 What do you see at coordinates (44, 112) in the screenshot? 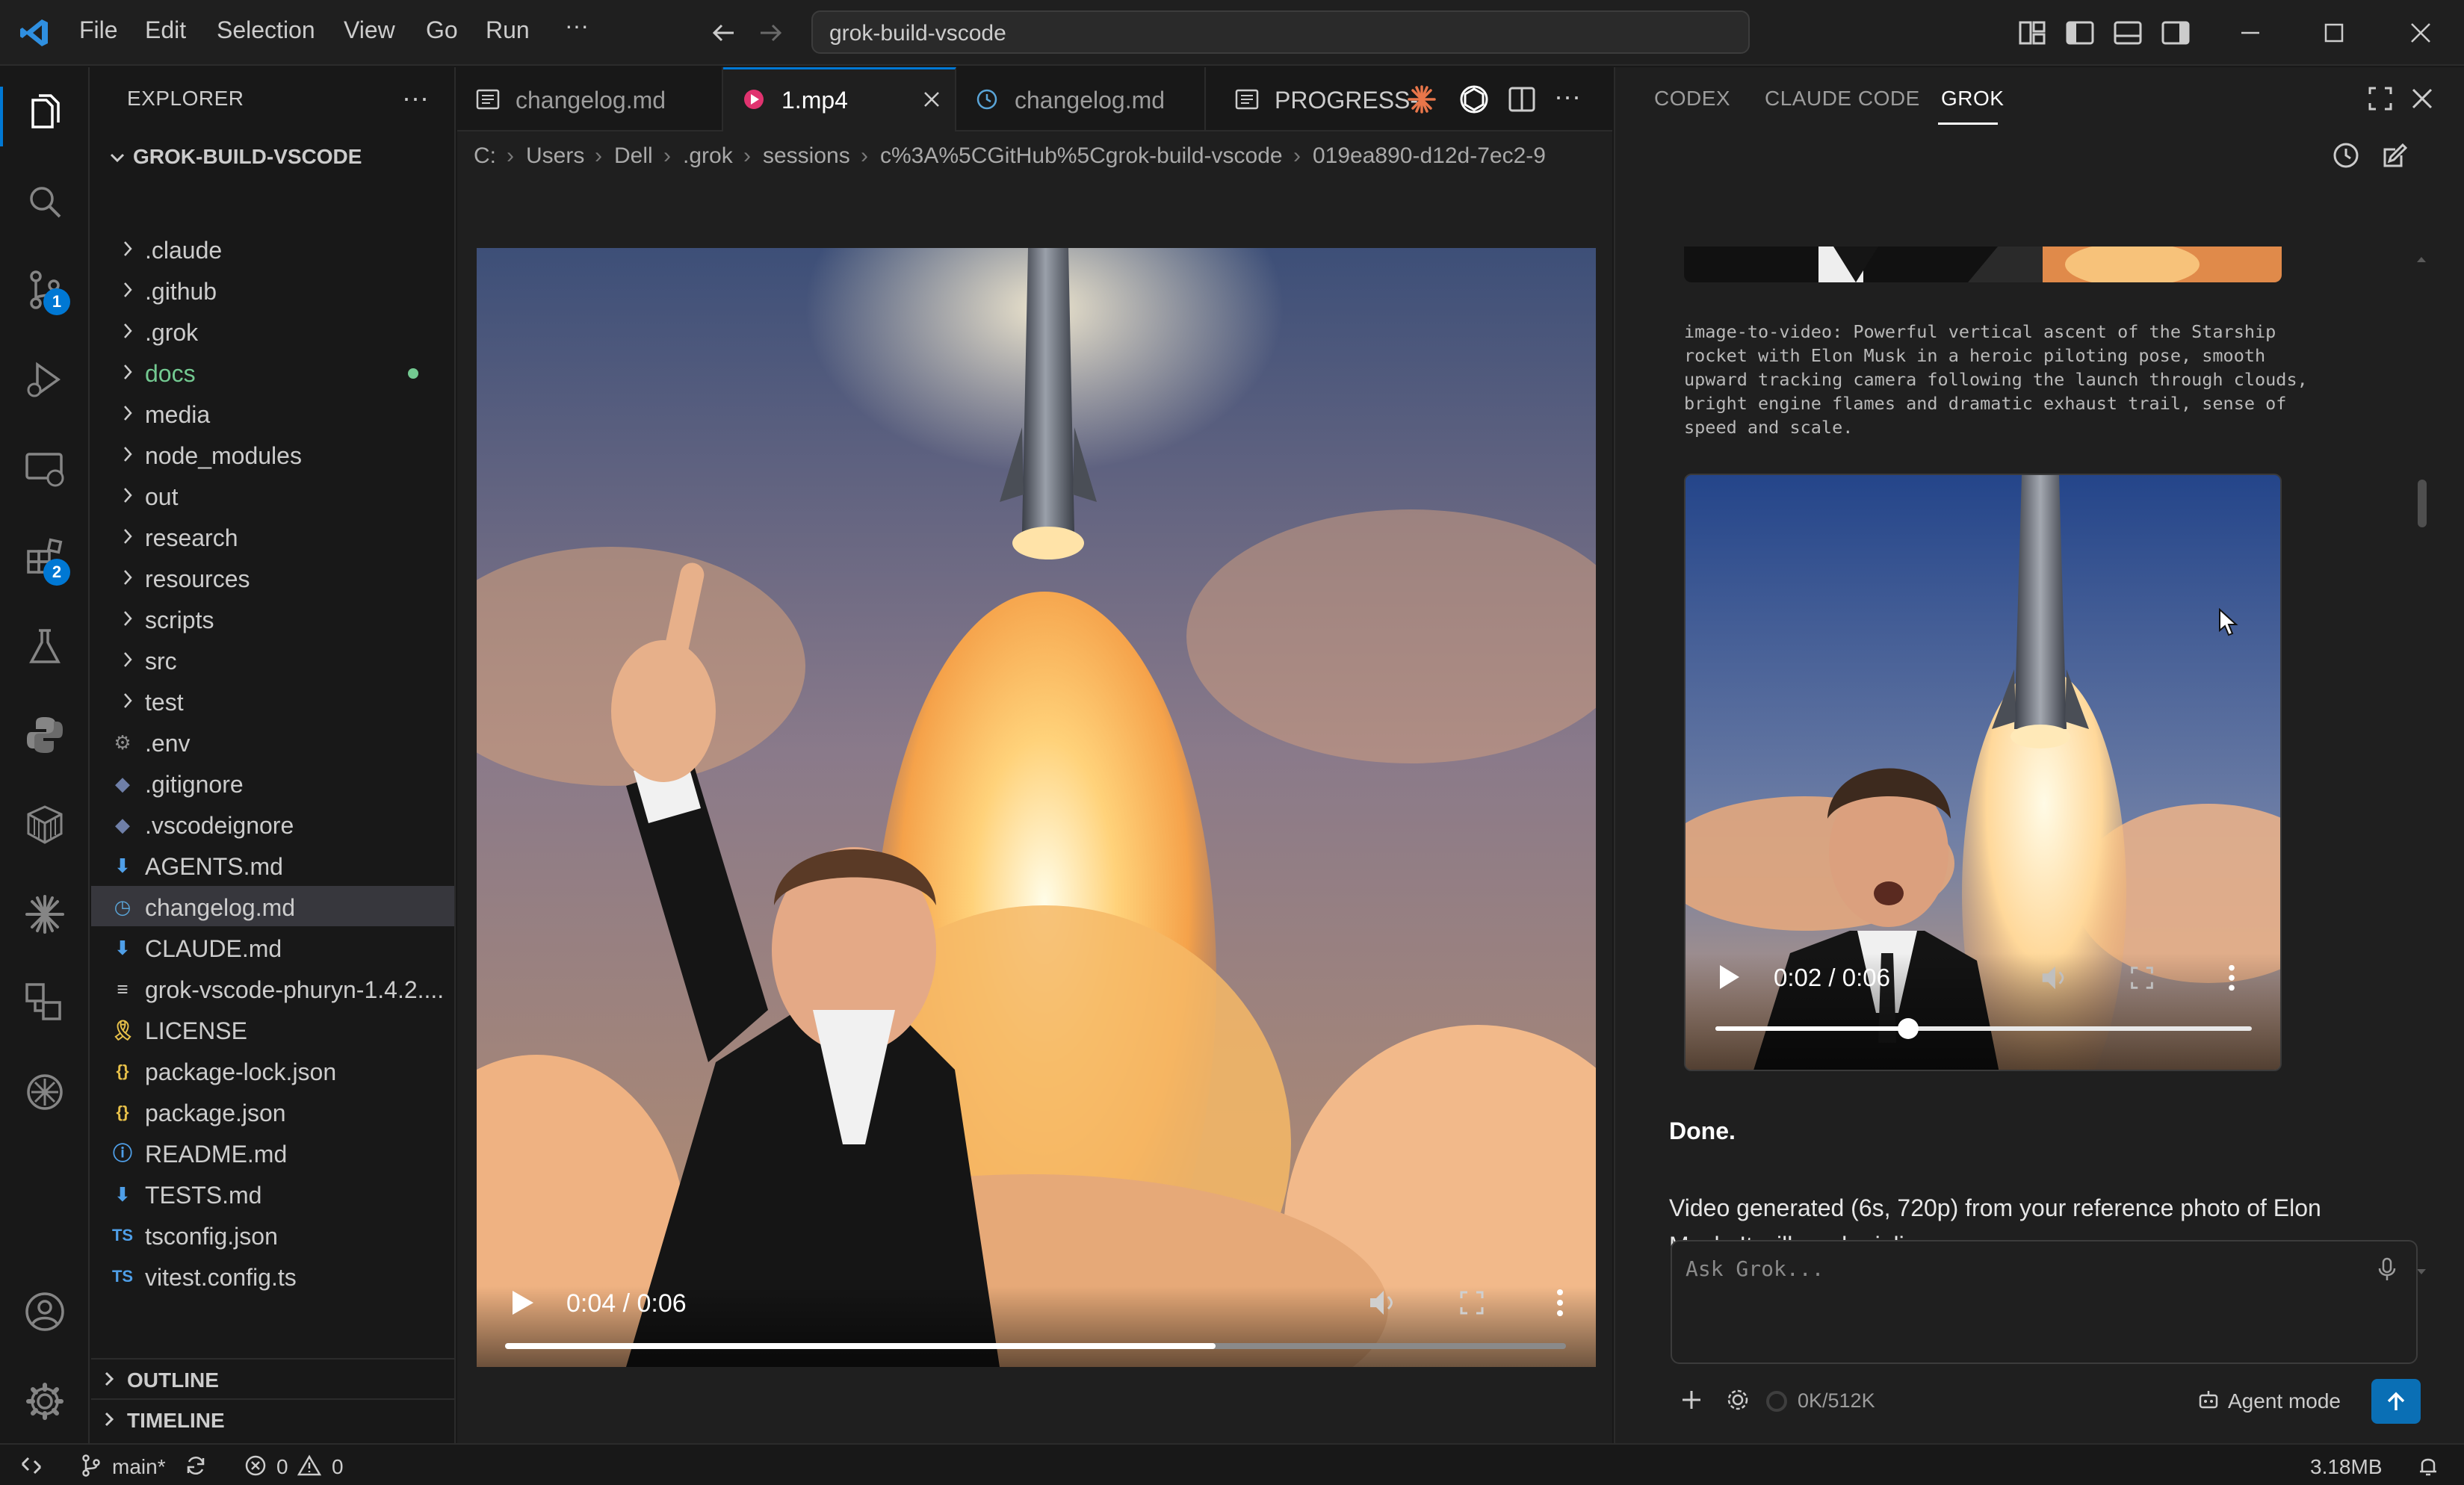
I see `explorer-icon` at bounding box center [44, 112].